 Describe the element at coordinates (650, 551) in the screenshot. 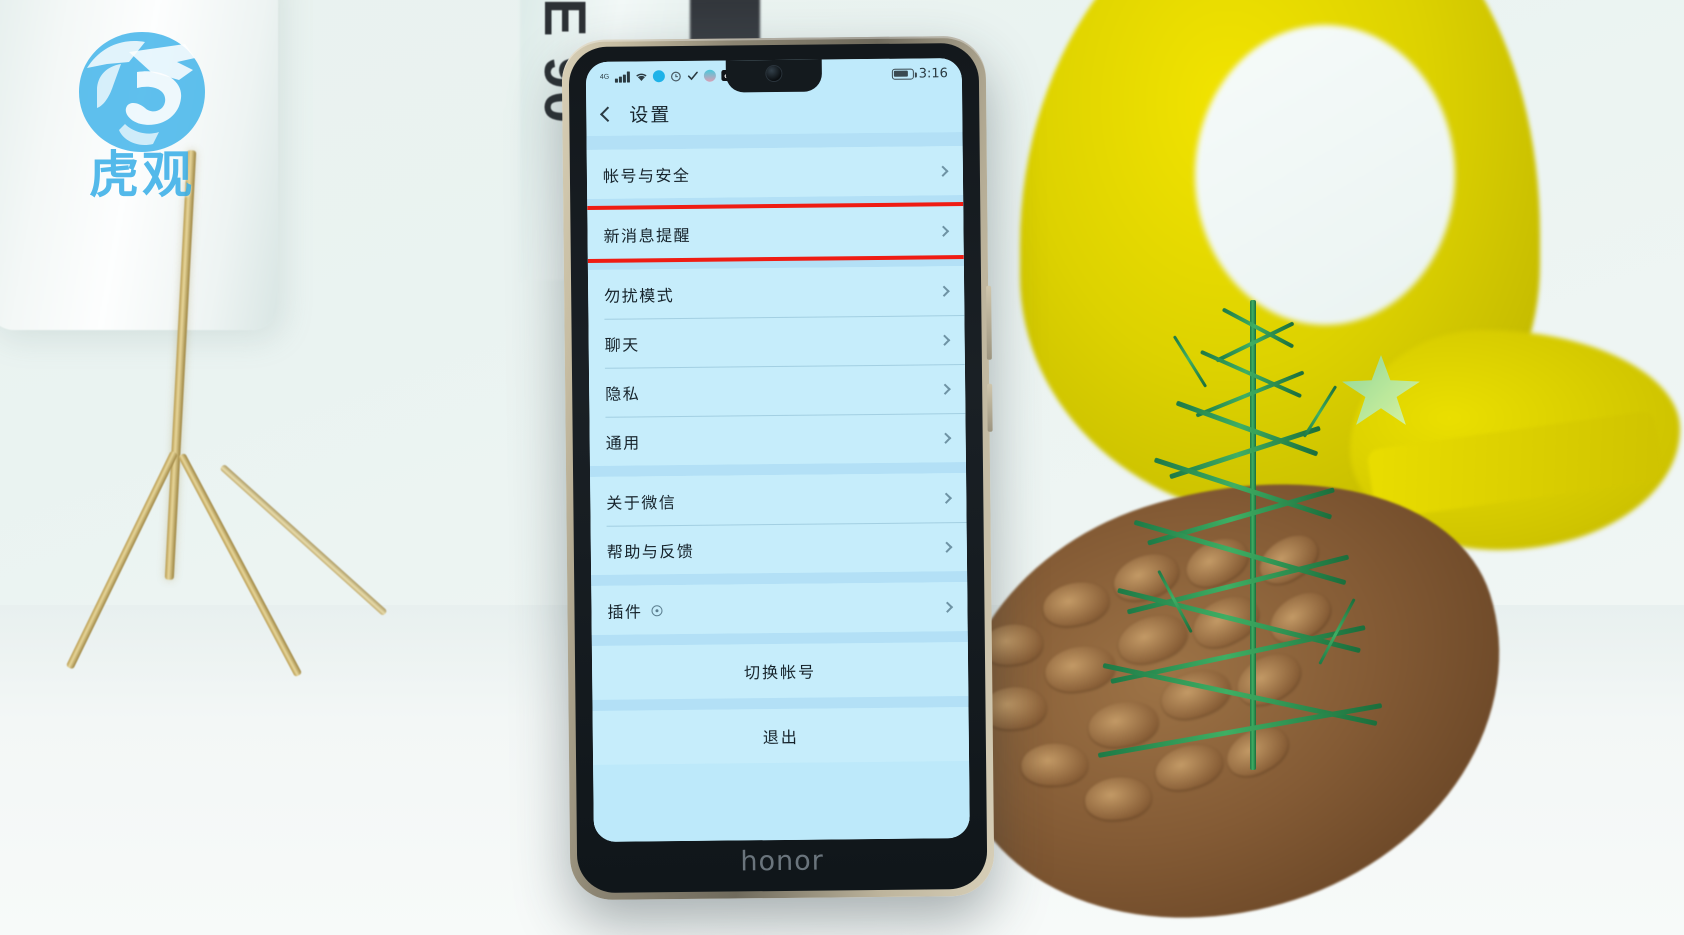

I see `row-label: 帮助与反馈` at that location.